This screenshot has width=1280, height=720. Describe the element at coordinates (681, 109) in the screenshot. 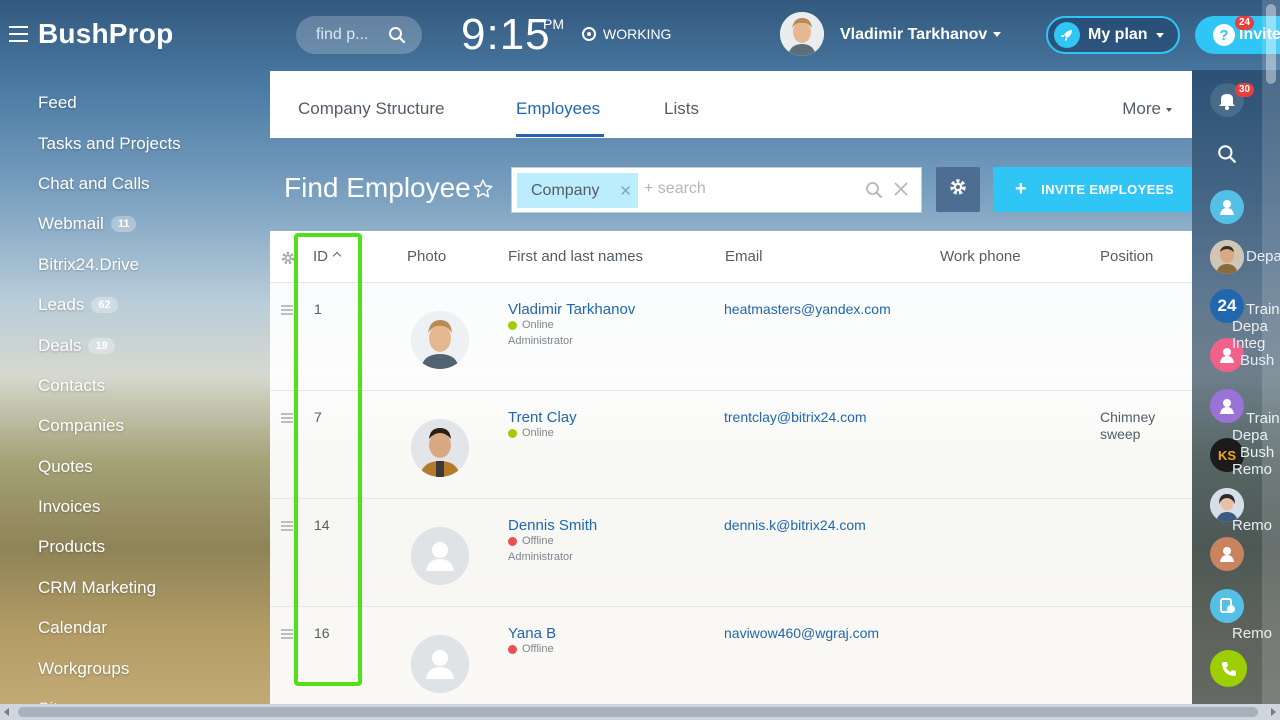

I see `tab-lists: Lists` at that location.